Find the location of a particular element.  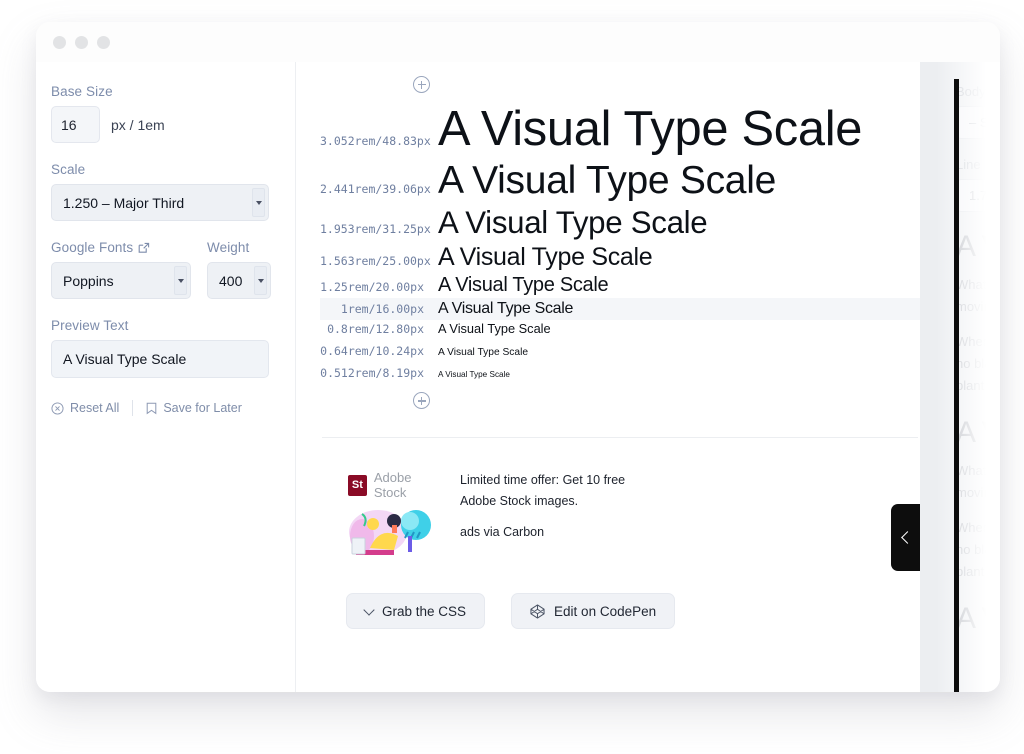

google-fonts-group: Google Fonts Poppins is located at coordinates (121, 269).